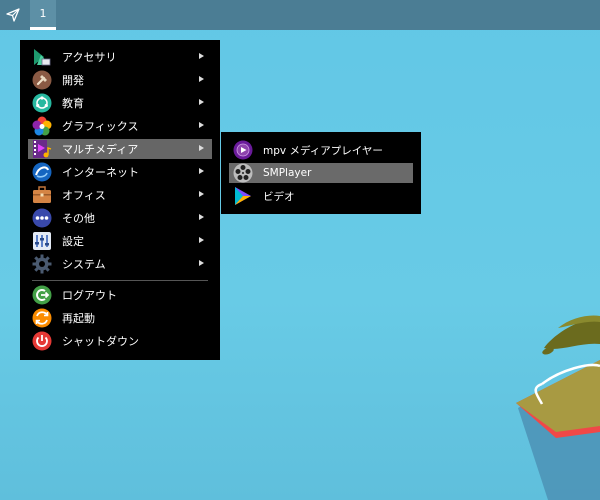 The height and width of the screenshot is (500, 600). I want to click on other-icon, so click(42, 218).